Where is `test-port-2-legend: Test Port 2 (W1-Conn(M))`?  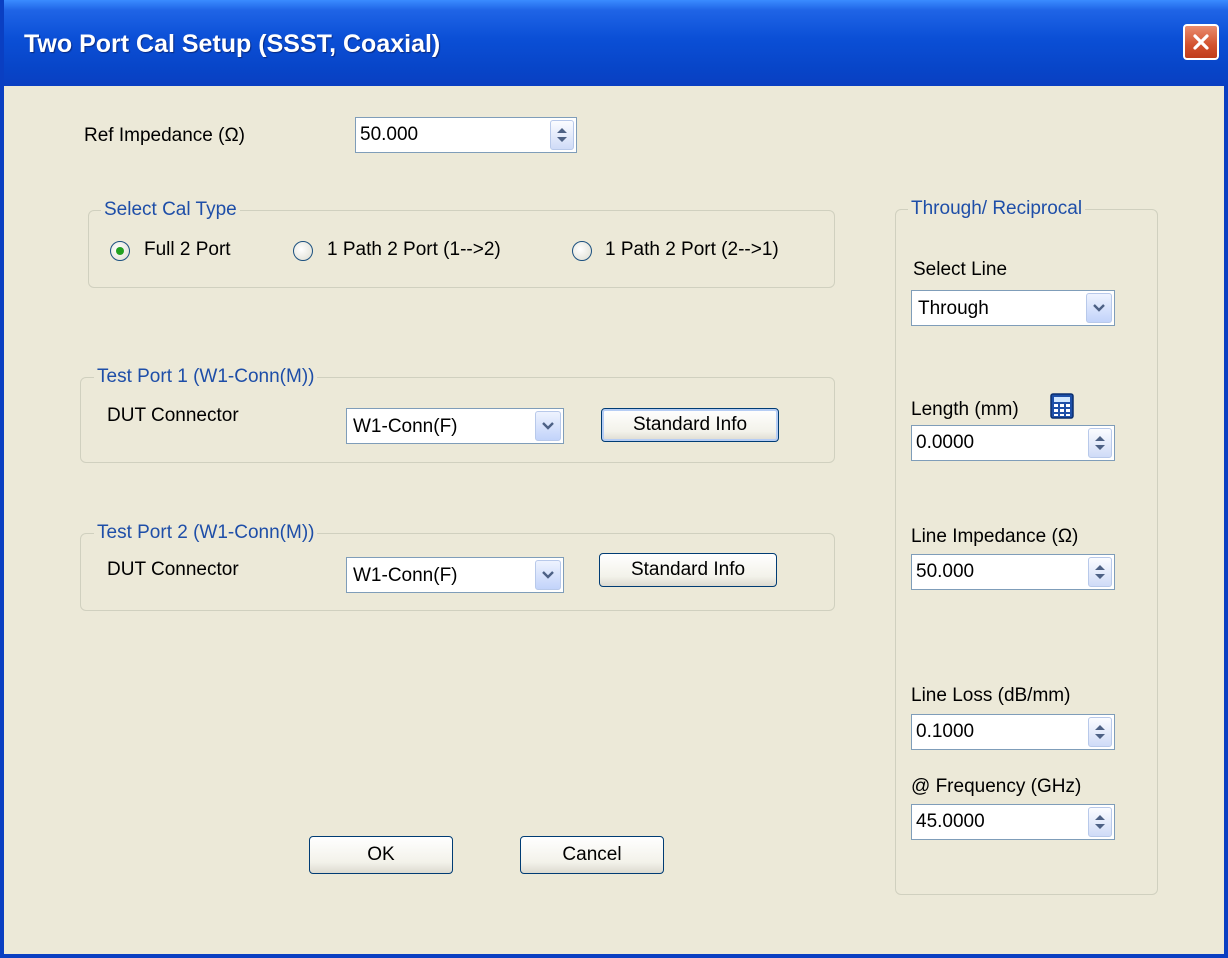
test-port-2-legend: Test Port 2 (W1-Conn(M)) is located at coordinates (206, 533).